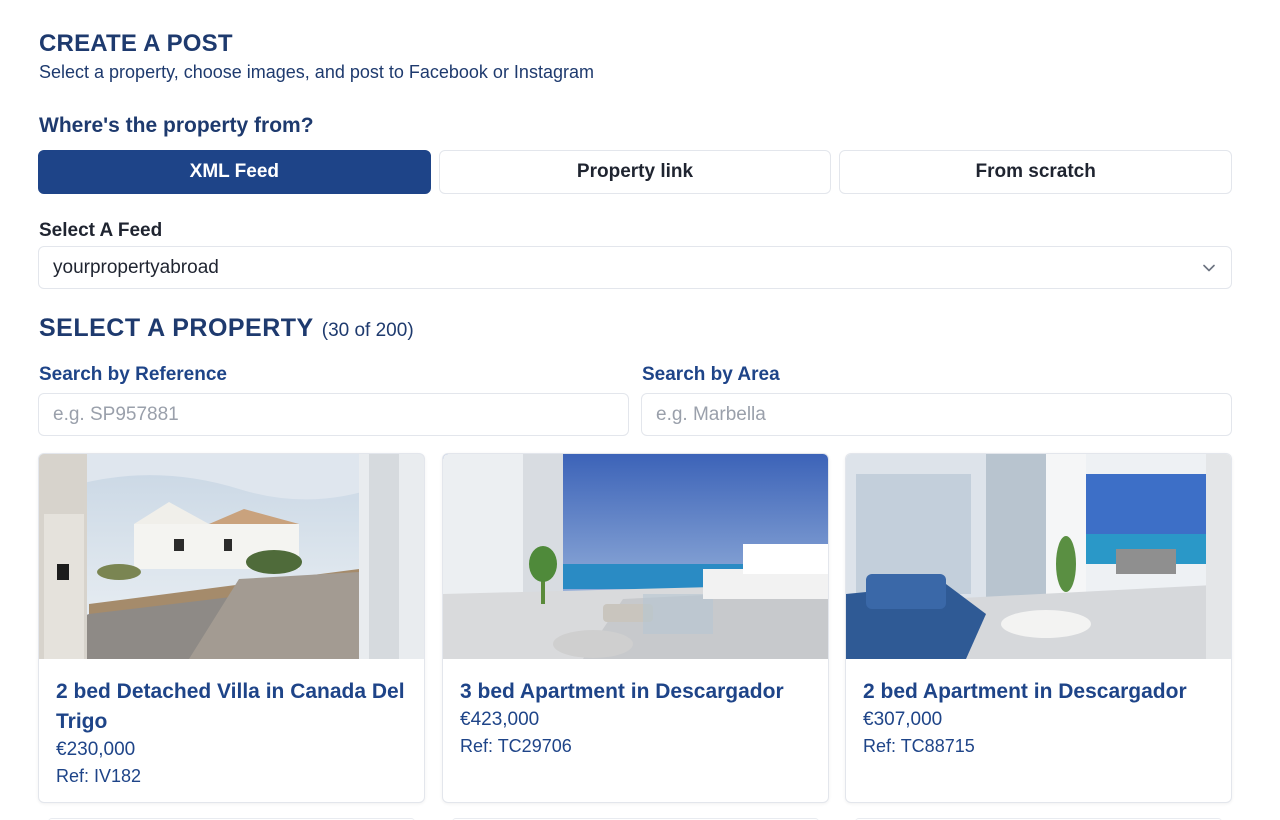 This screenshot has width=1280, height=820. What do you see at coordinates (1036, 172) in the screenshot?
I see `tab-from-scratch: From scratch` at bounding box center [1036, 172].